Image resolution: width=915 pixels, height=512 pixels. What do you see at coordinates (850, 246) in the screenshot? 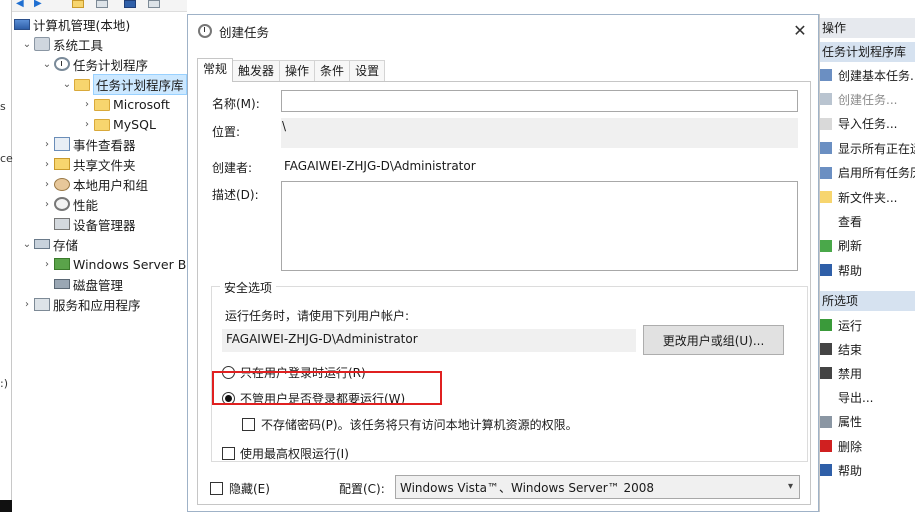
I see `action-item-label: 刷新` at bounding box center [850, 246].